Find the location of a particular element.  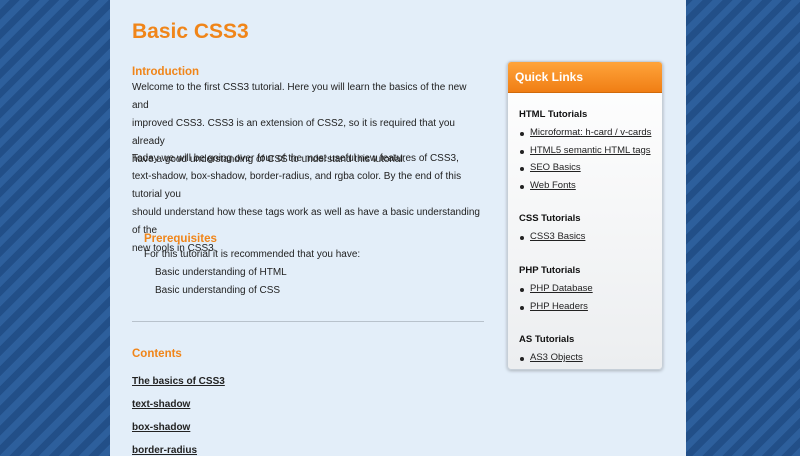

link-web-fonts: Web Fonts is located at coordinates (553, 185).